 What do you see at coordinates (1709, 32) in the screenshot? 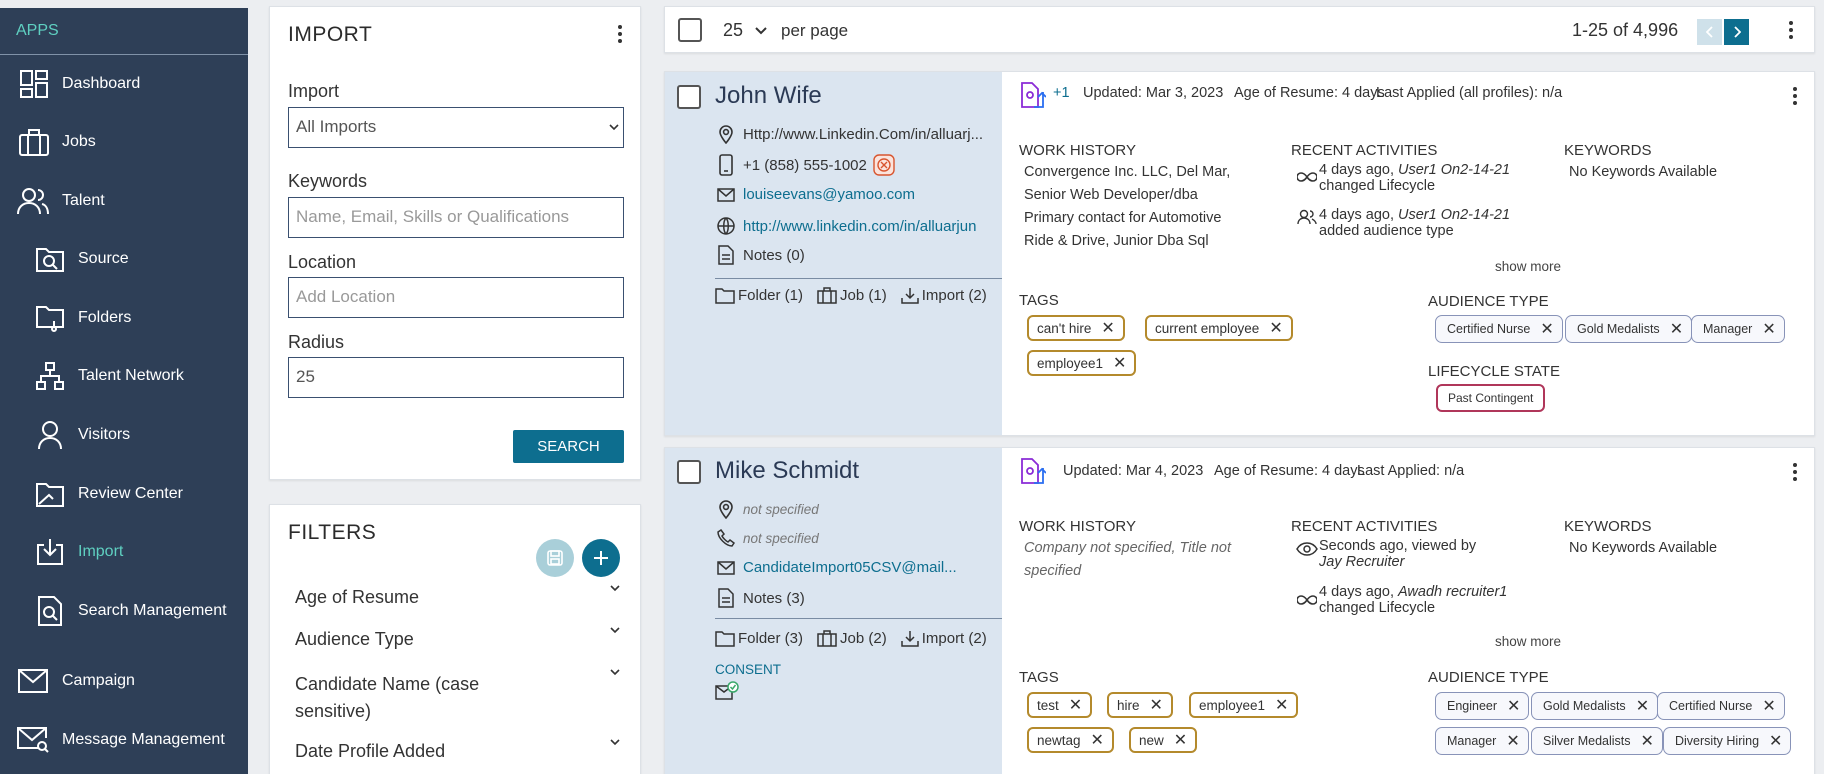
I see `prev-page-button` at bounding box center [1709, 32].